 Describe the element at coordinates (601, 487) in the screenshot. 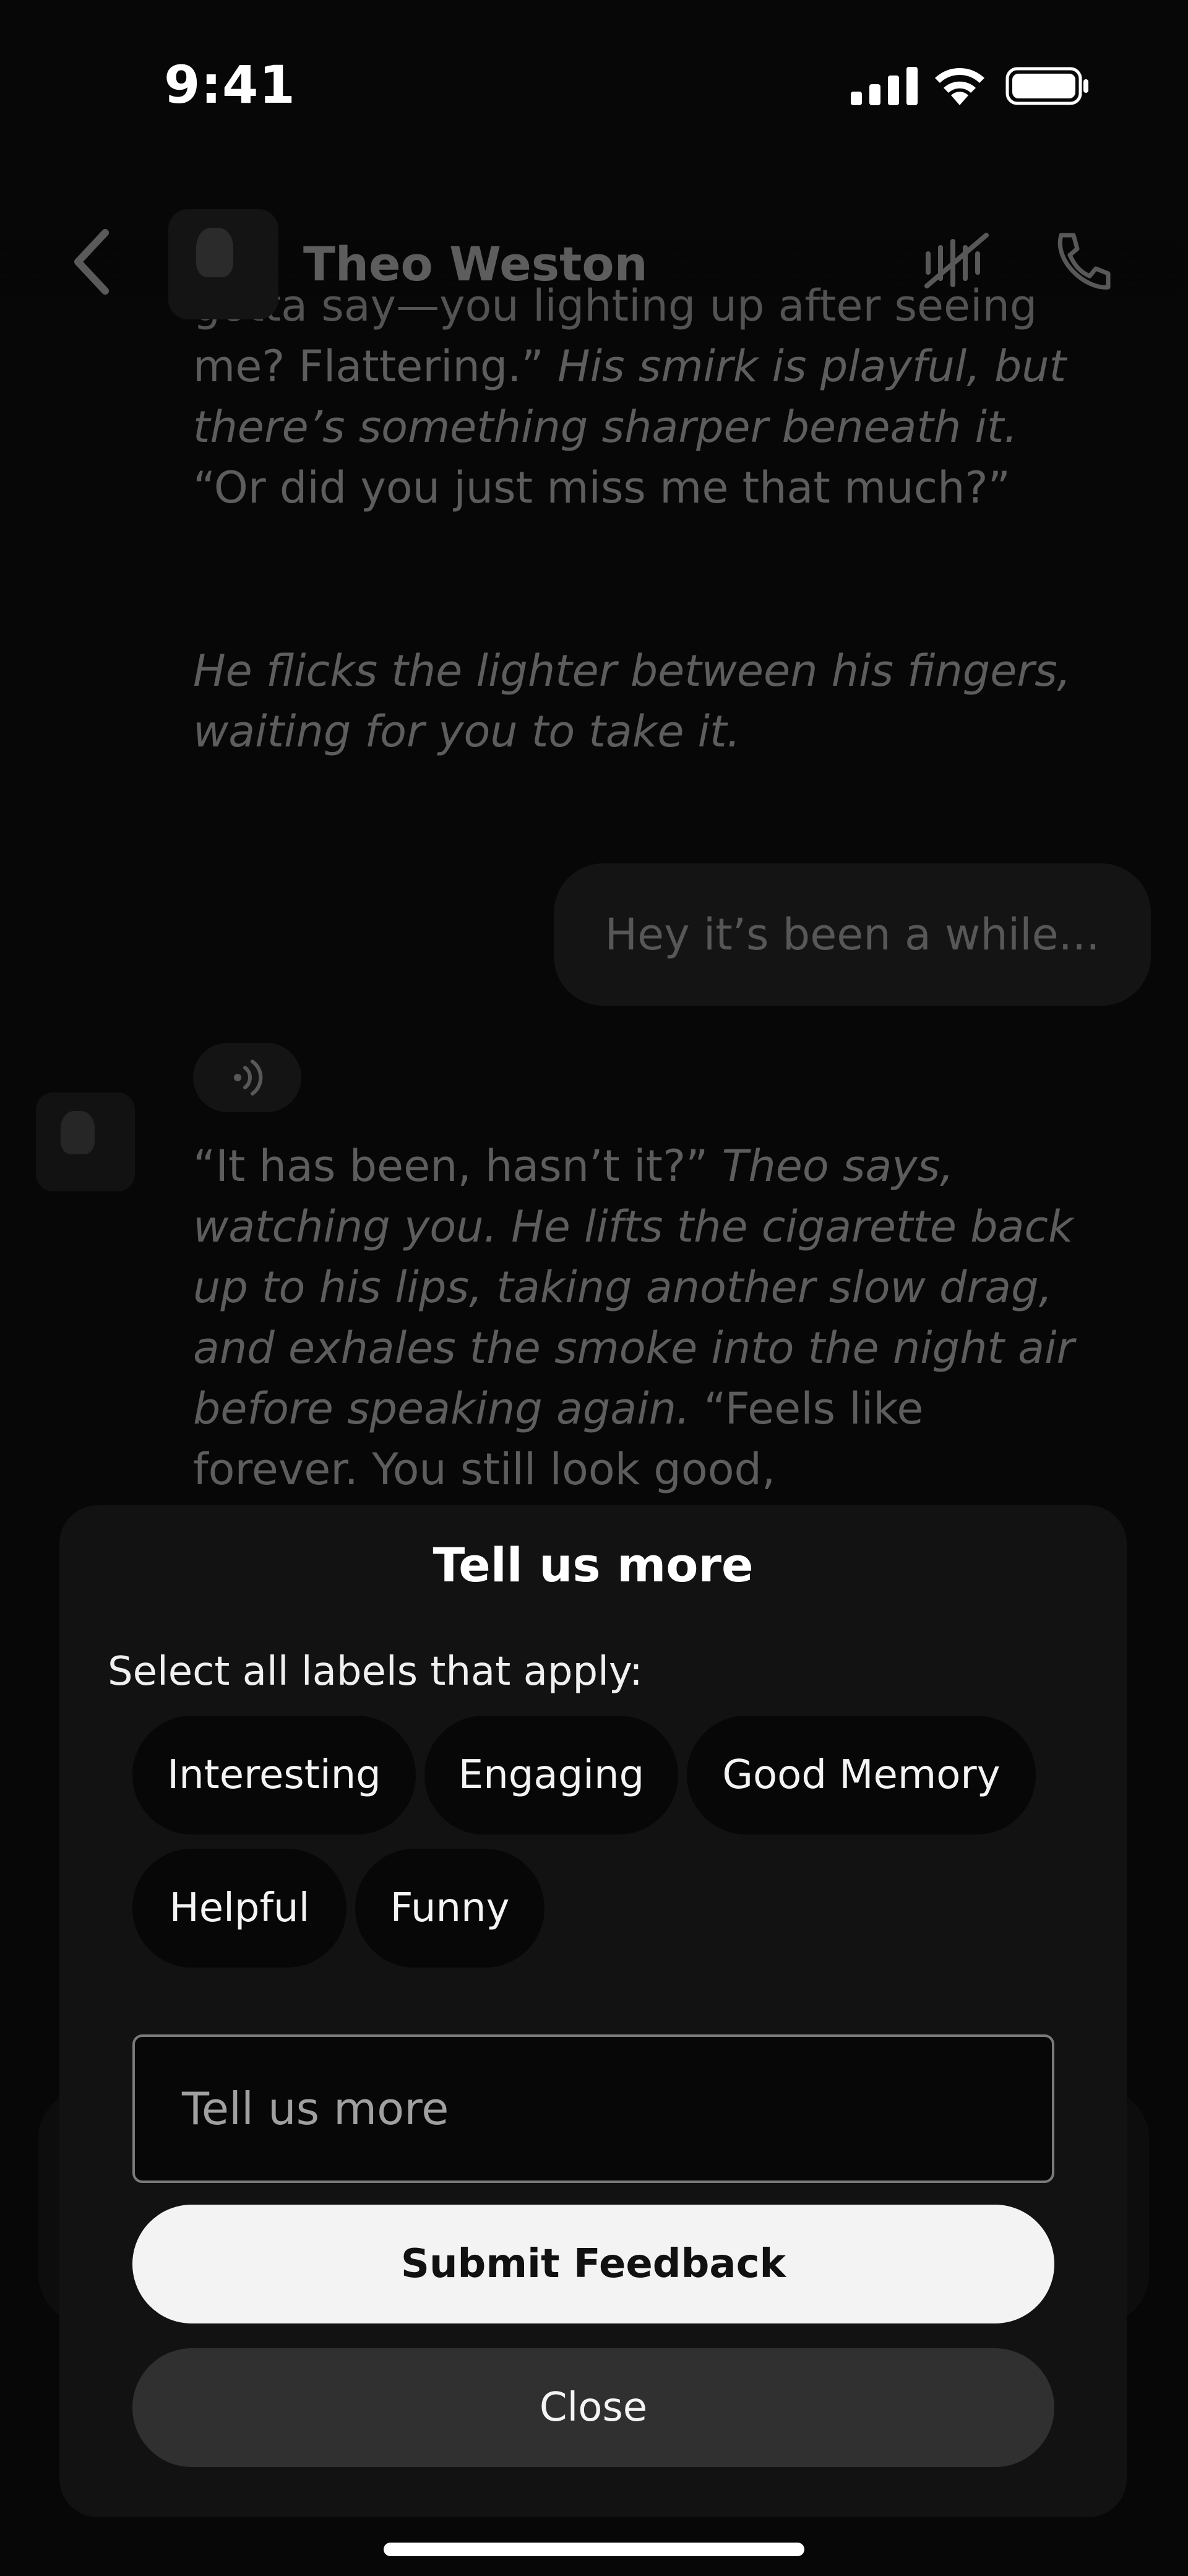

I see `message-text: “Or did you just miss me that much?”` at that location.